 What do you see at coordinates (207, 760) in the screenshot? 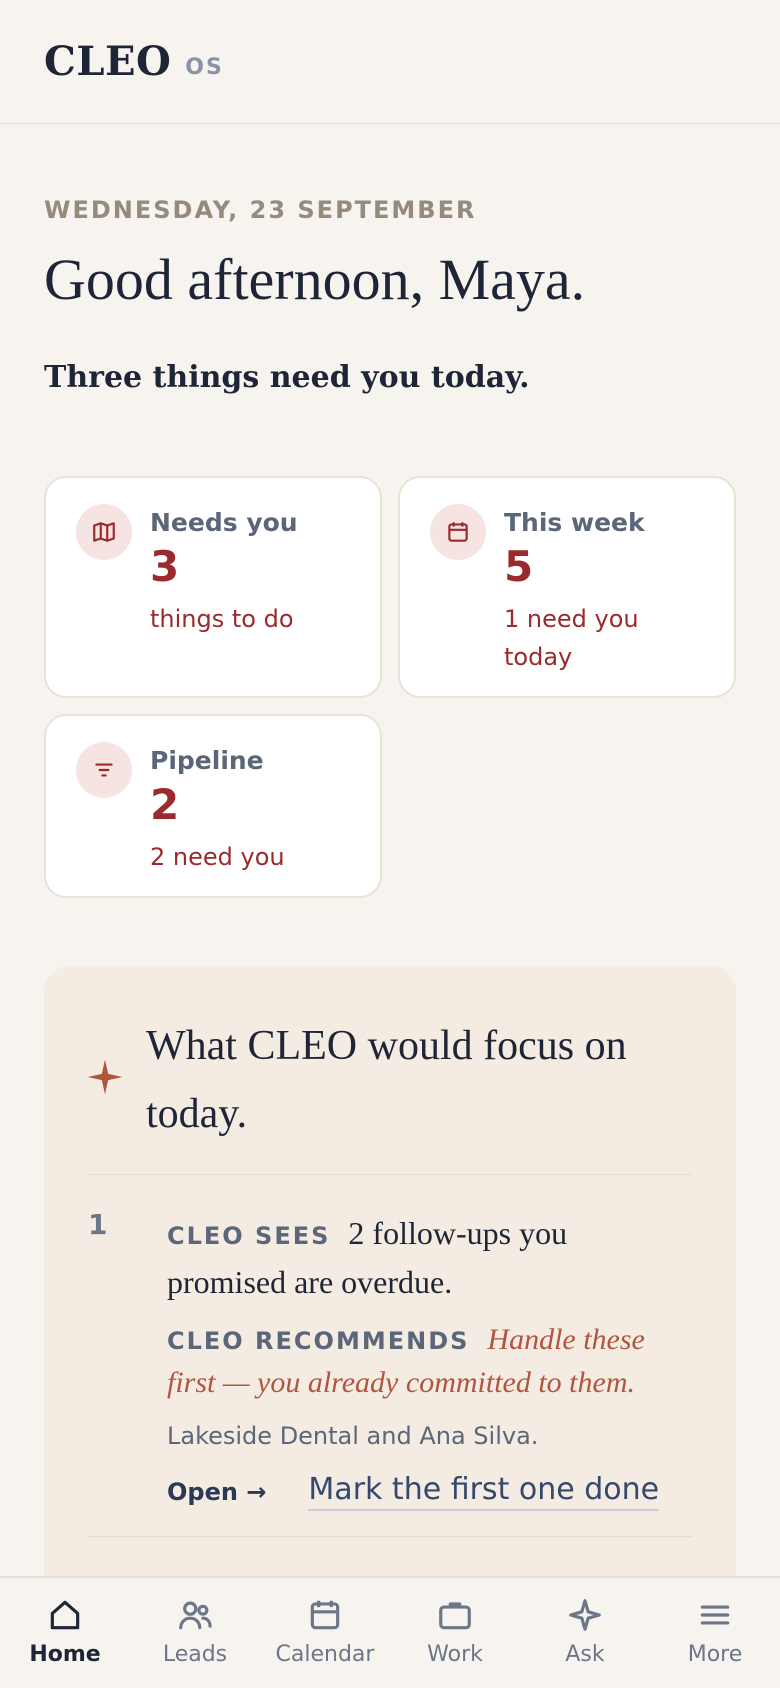
I see `card-title: Pipeline` at bounding box center [207, 760].